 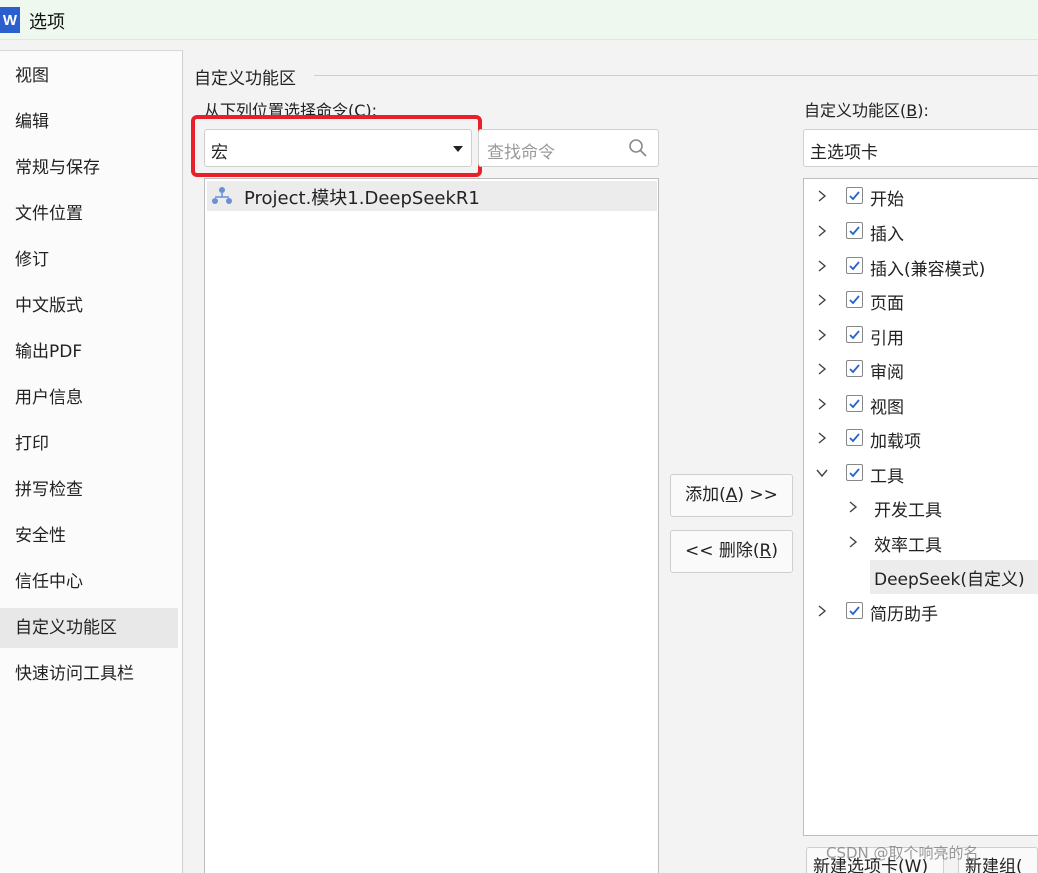 I want to click on sidebar-item-file-location: 文件位置, so click(x=89, y=214).